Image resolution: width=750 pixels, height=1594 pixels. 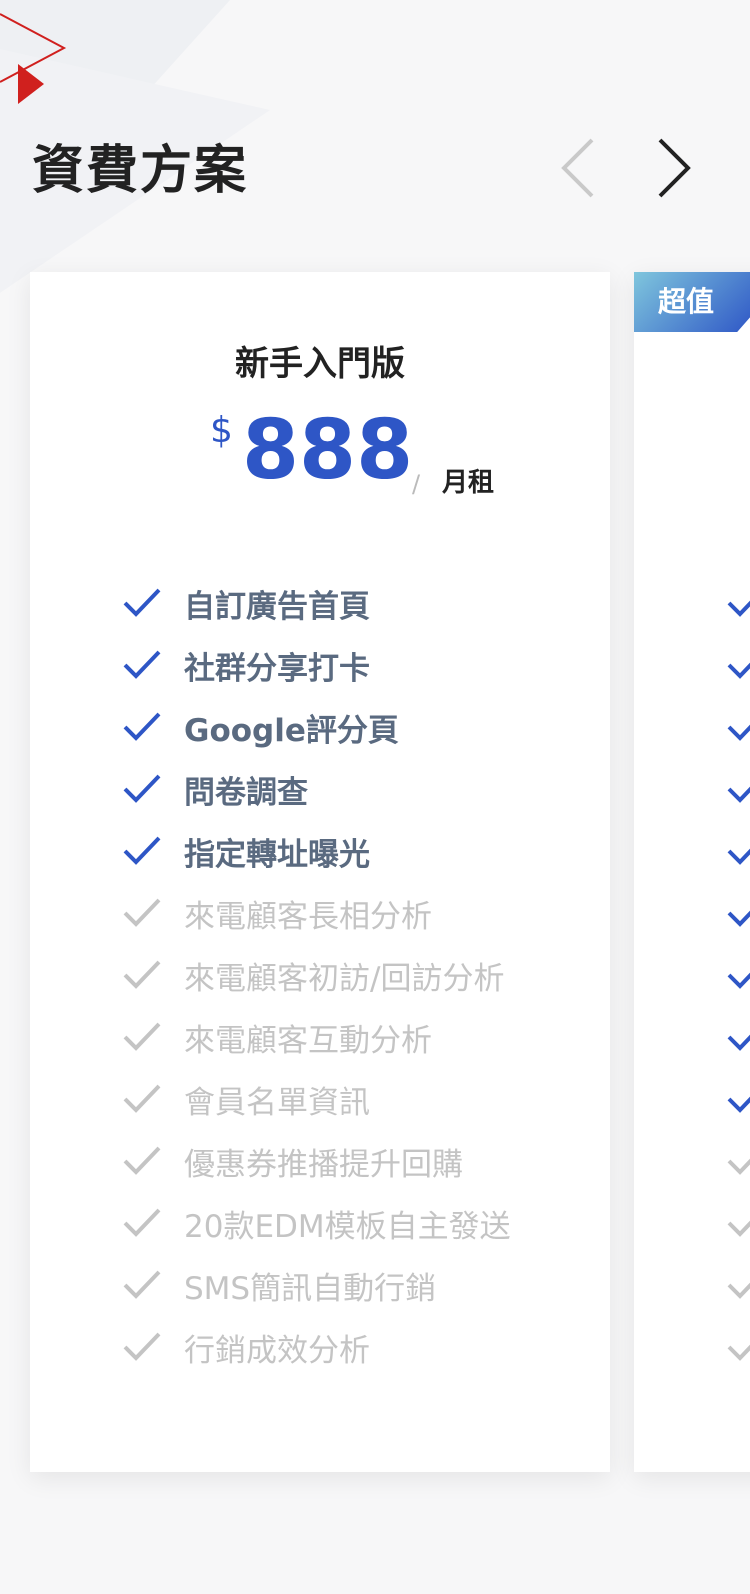 I want to click on feature-list, so click(x=738, y=975).